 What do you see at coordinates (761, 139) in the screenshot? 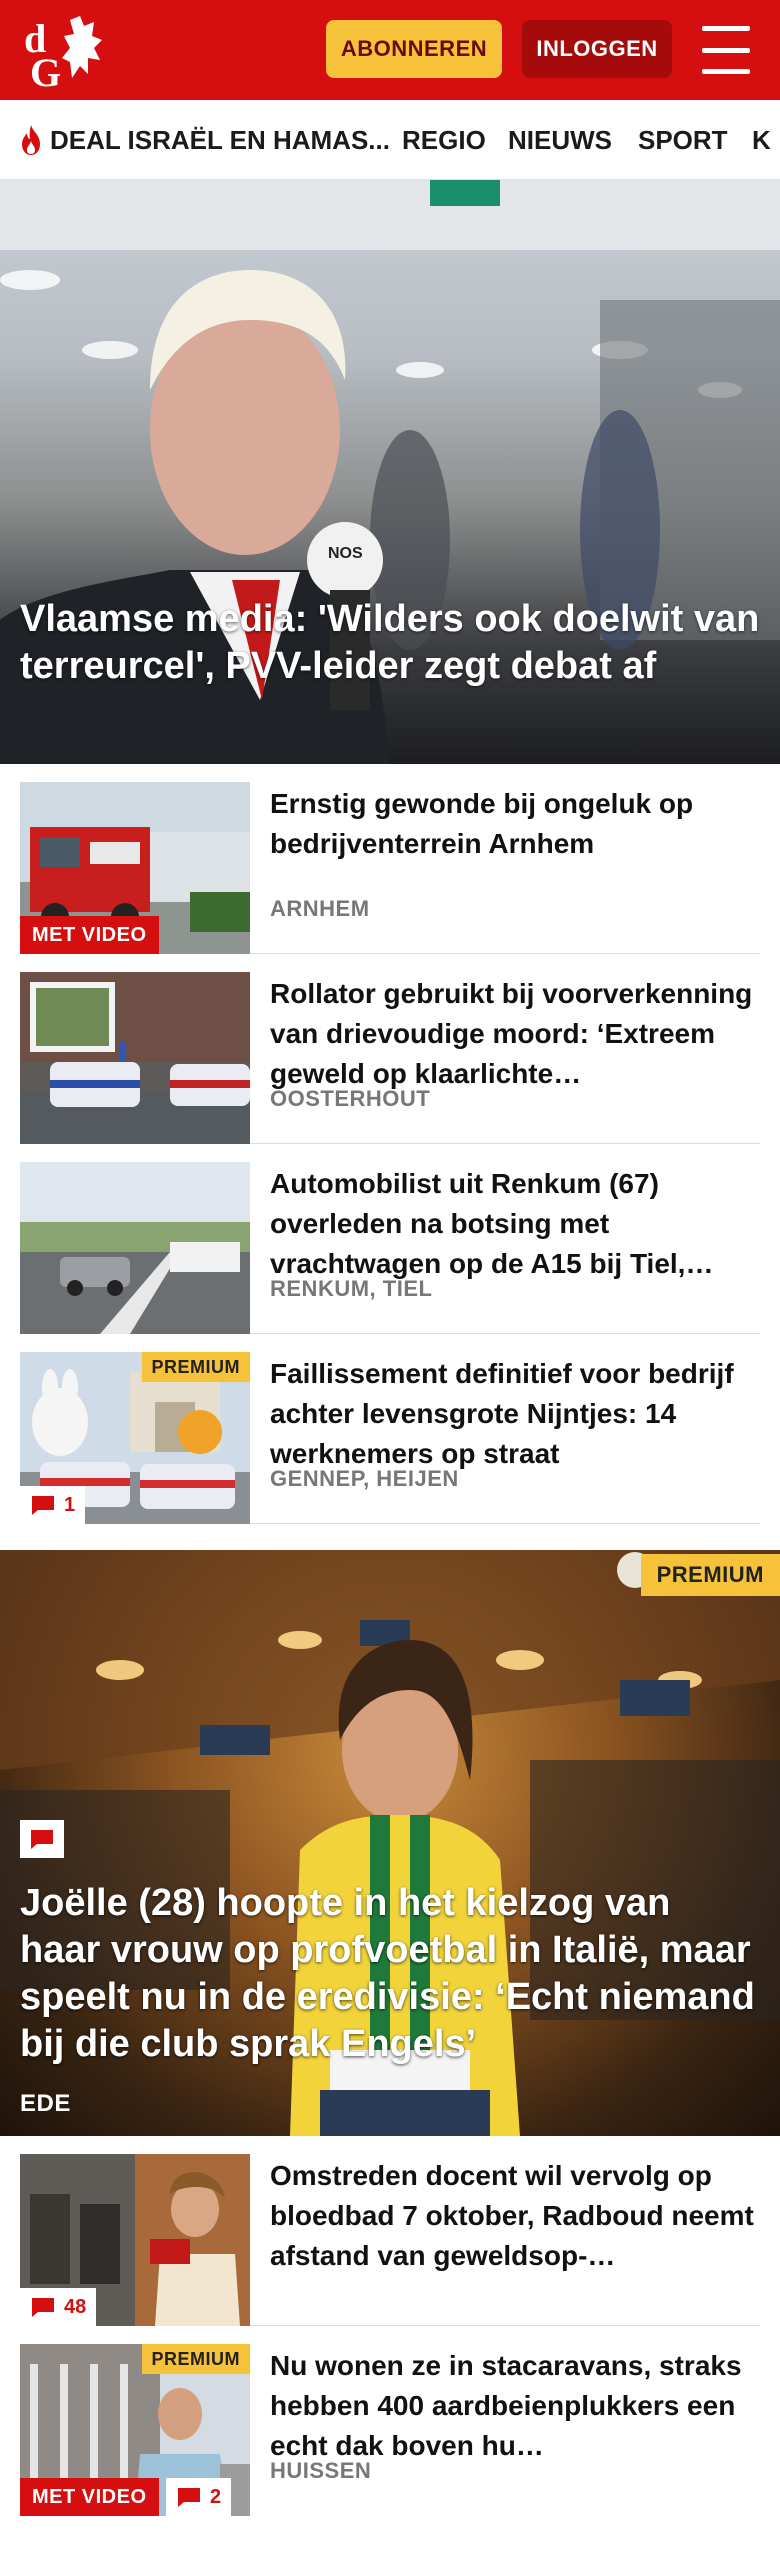
I see `nav-item-more: K` at bounding box center [761, 139].